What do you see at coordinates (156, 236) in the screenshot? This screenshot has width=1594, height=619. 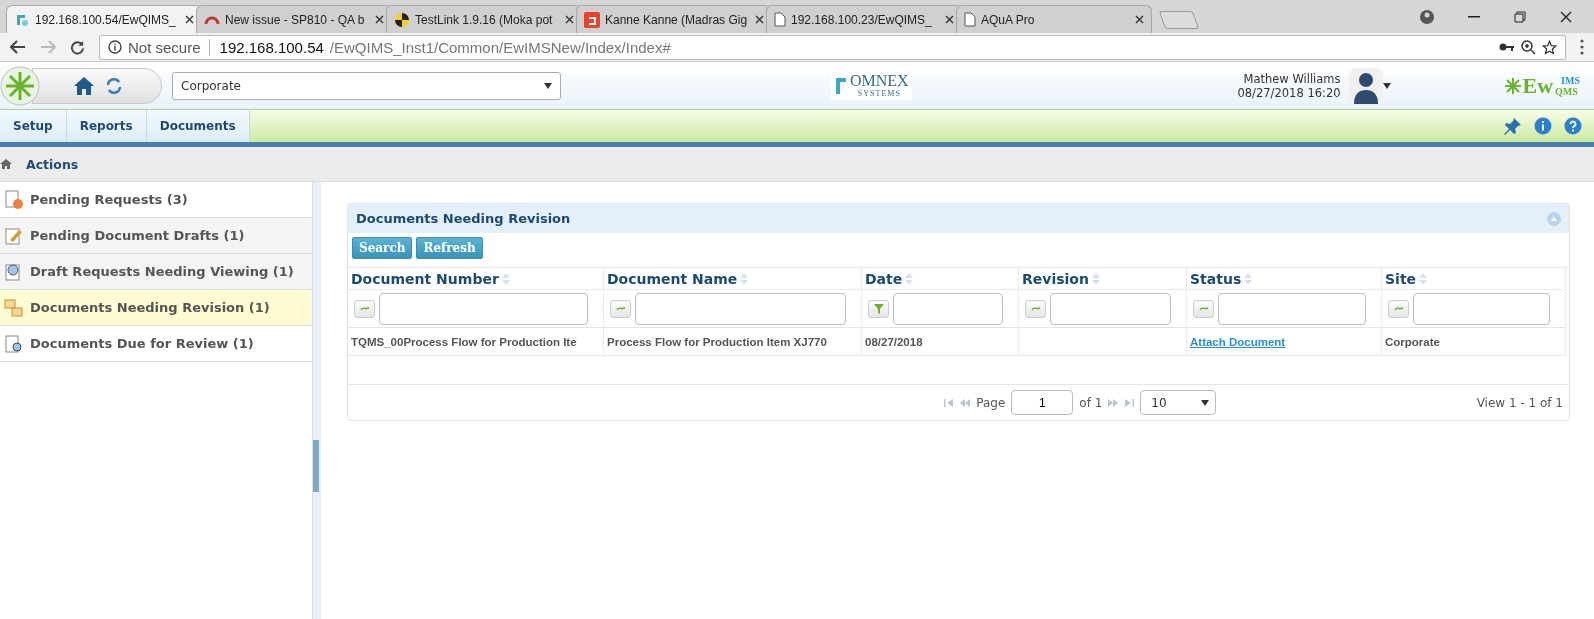 I see `sidebar-item: Pending Document Drafts (1)` at bounding box center [156, 236].